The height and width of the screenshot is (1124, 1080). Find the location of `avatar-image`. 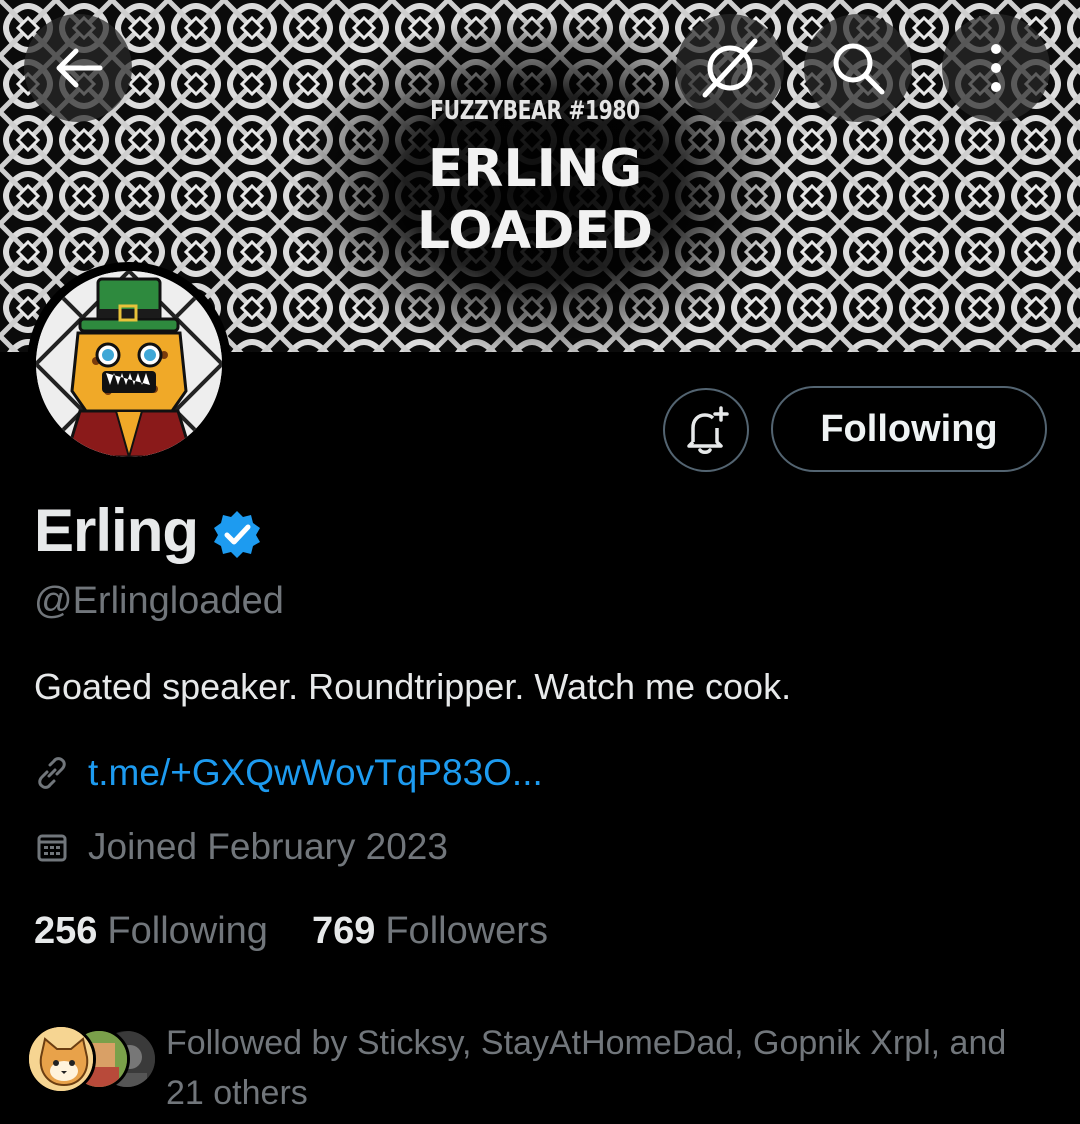

avatar-image is located at coordinates (129, 364).